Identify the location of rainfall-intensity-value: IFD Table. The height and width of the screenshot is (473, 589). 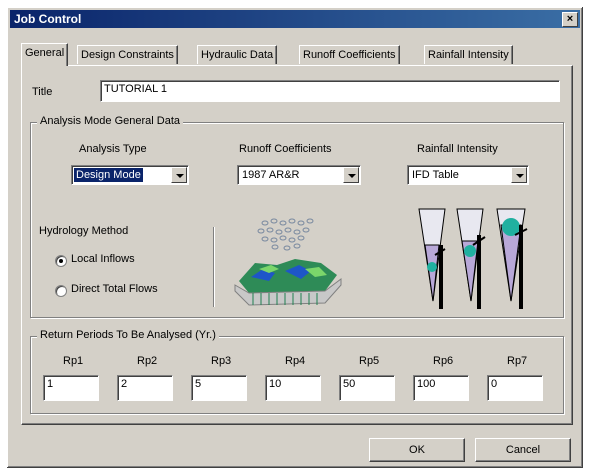
(435, 175).